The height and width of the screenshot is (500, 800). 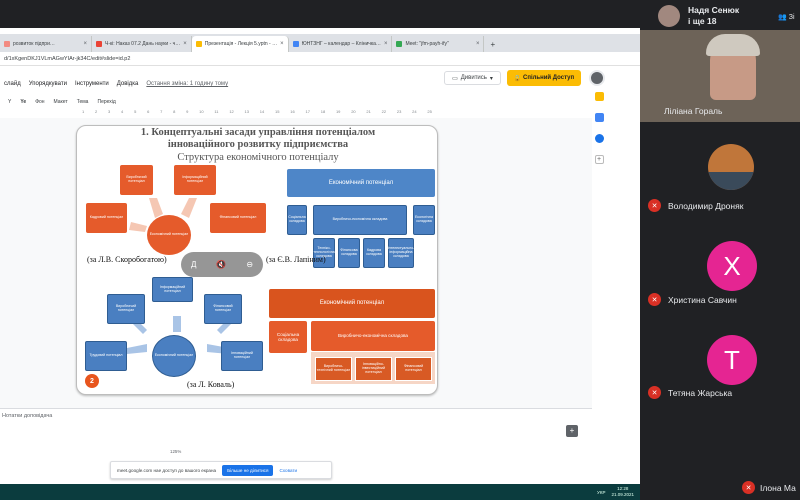 I want to click on tr-sub-intellect: Інтелектуально-інформаційна складова, so click(x=401, y=253).